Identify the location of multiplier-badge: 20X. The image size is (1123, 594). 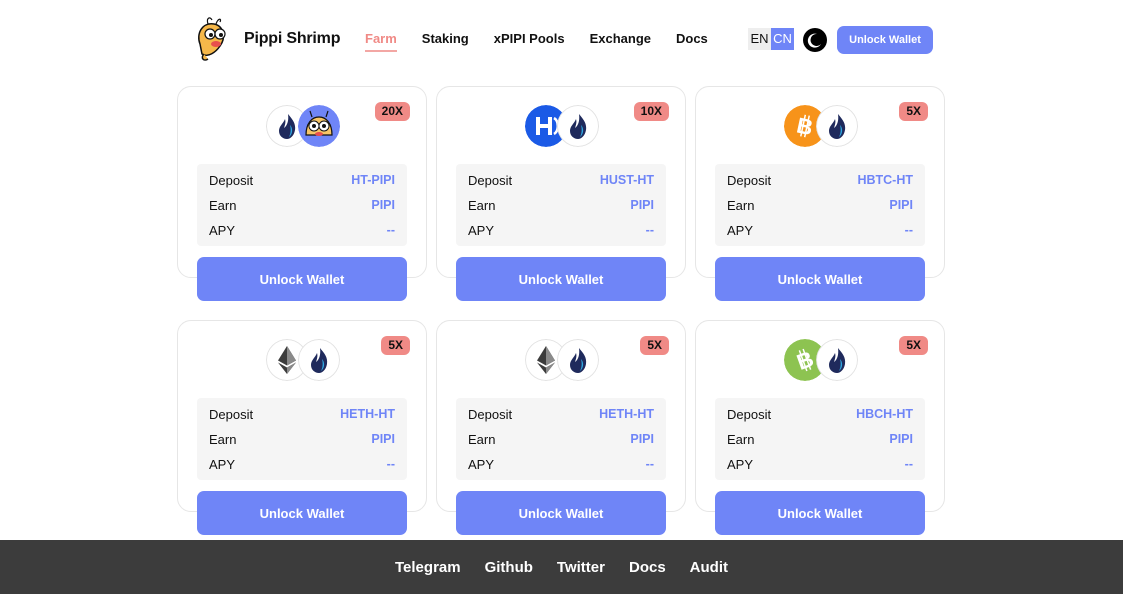
(392, 111).